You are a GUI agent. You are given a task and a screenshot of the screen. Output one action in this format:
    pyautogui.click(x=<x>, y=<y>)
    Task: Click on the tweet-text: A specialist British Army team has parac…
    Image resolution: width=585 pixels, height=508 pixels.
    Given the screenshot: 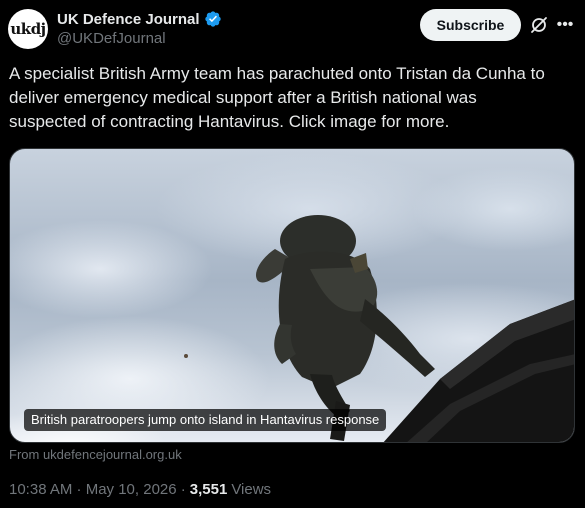 What is the action you would take?
    pyautogui.click(x=277, y=97)
    